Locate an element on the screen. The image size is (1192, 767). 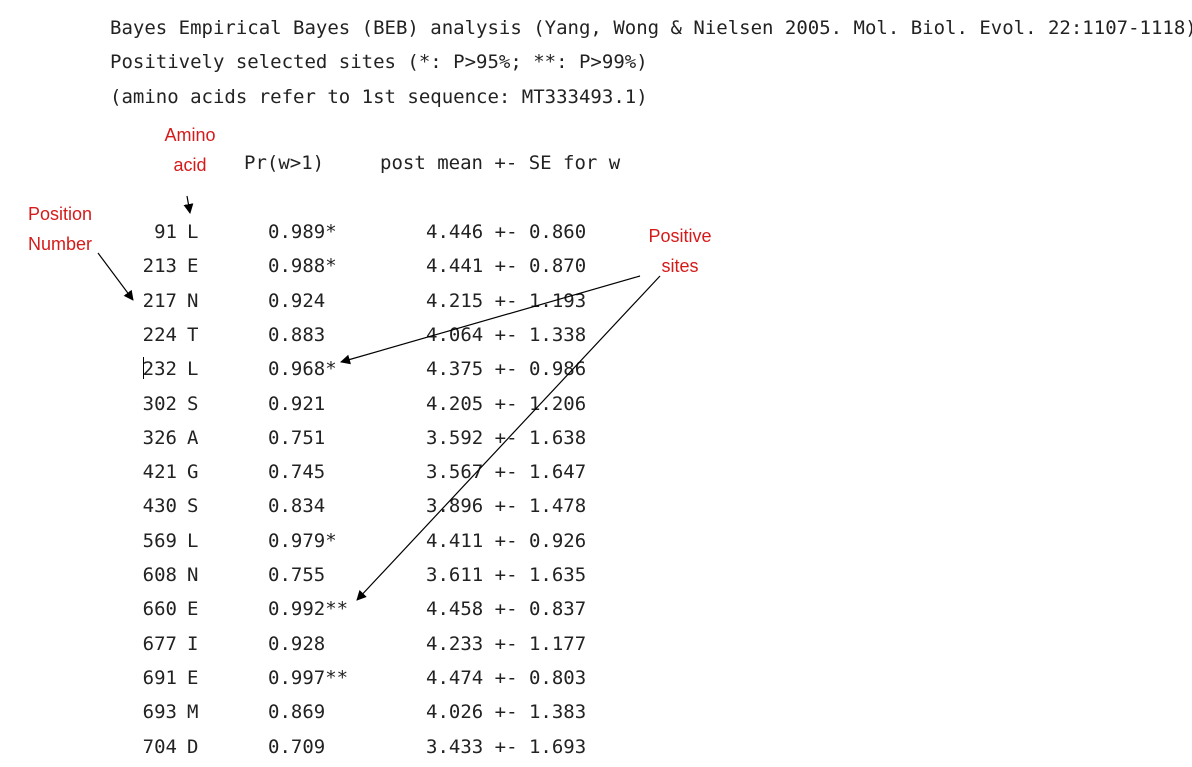
standard-error: 1.206 is located at coordinates (557, 403).